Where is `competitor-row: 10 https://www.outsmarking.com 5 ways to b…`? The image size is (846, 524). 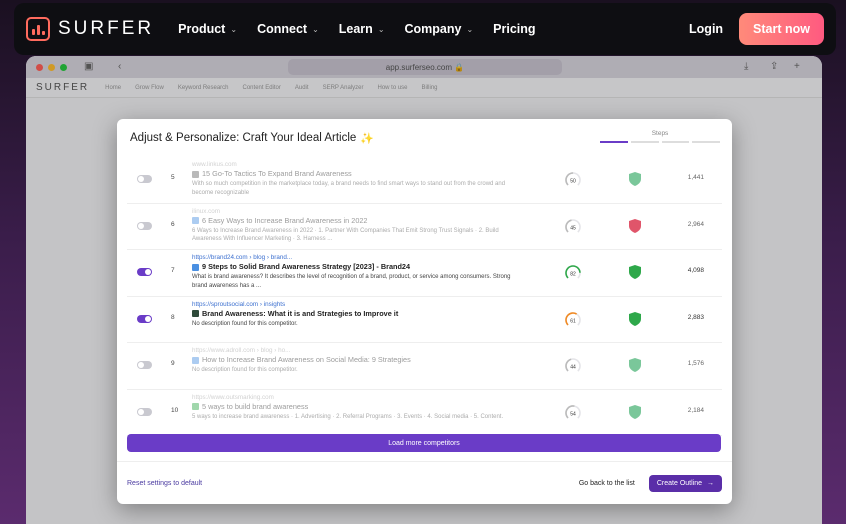
competitor-row: 10 https://www.outsmarking.com 5 ways to b… is located at coordinates (424, 413).